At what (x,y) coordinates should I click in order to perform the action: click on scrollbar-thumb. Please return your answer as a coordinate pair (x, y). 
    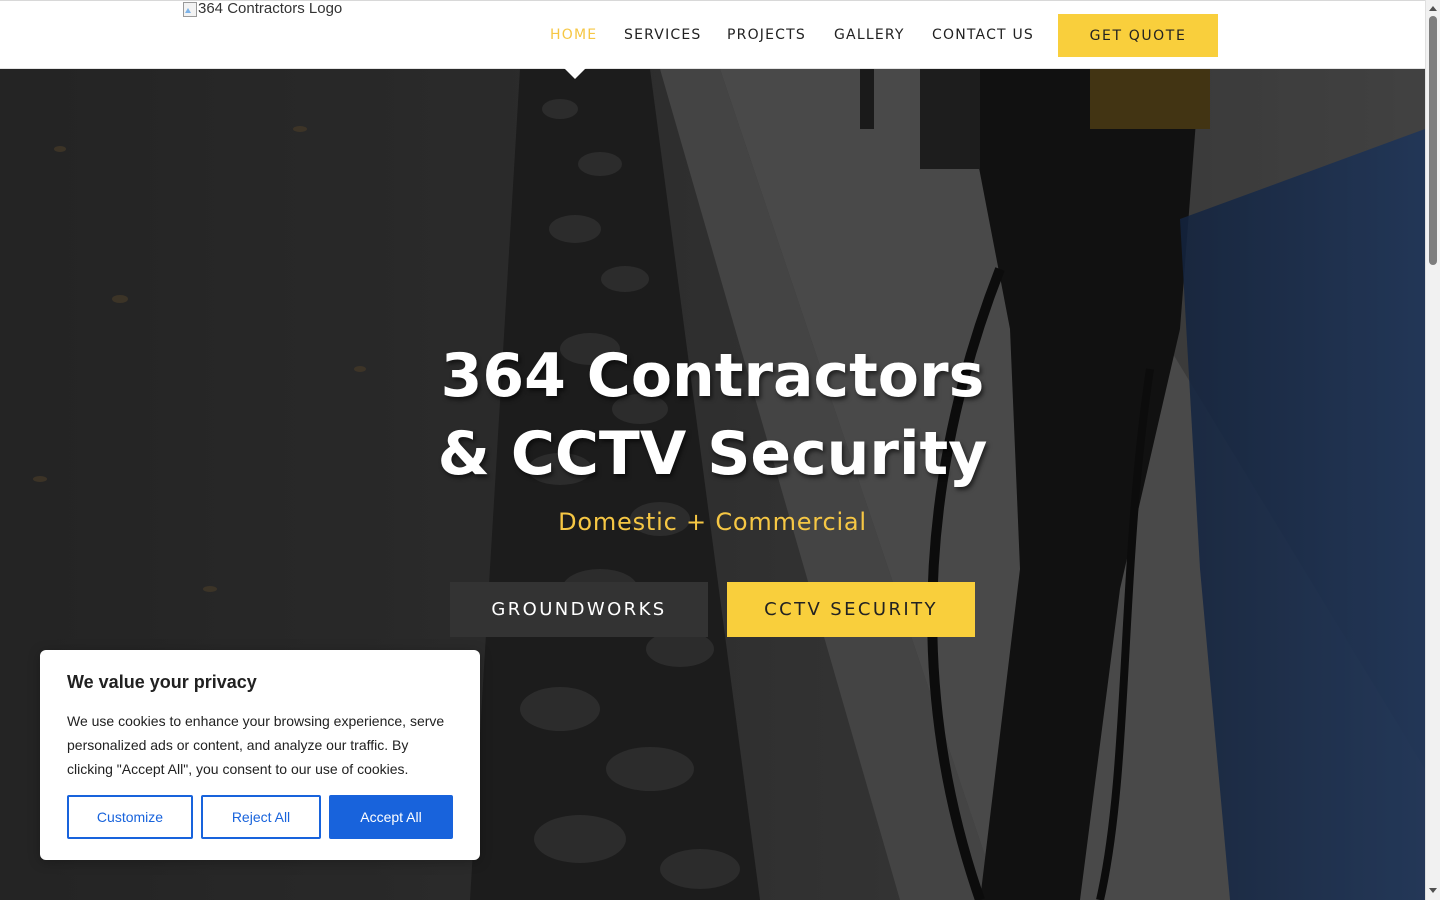
    Looking at the image, I should click on (1433, 140).